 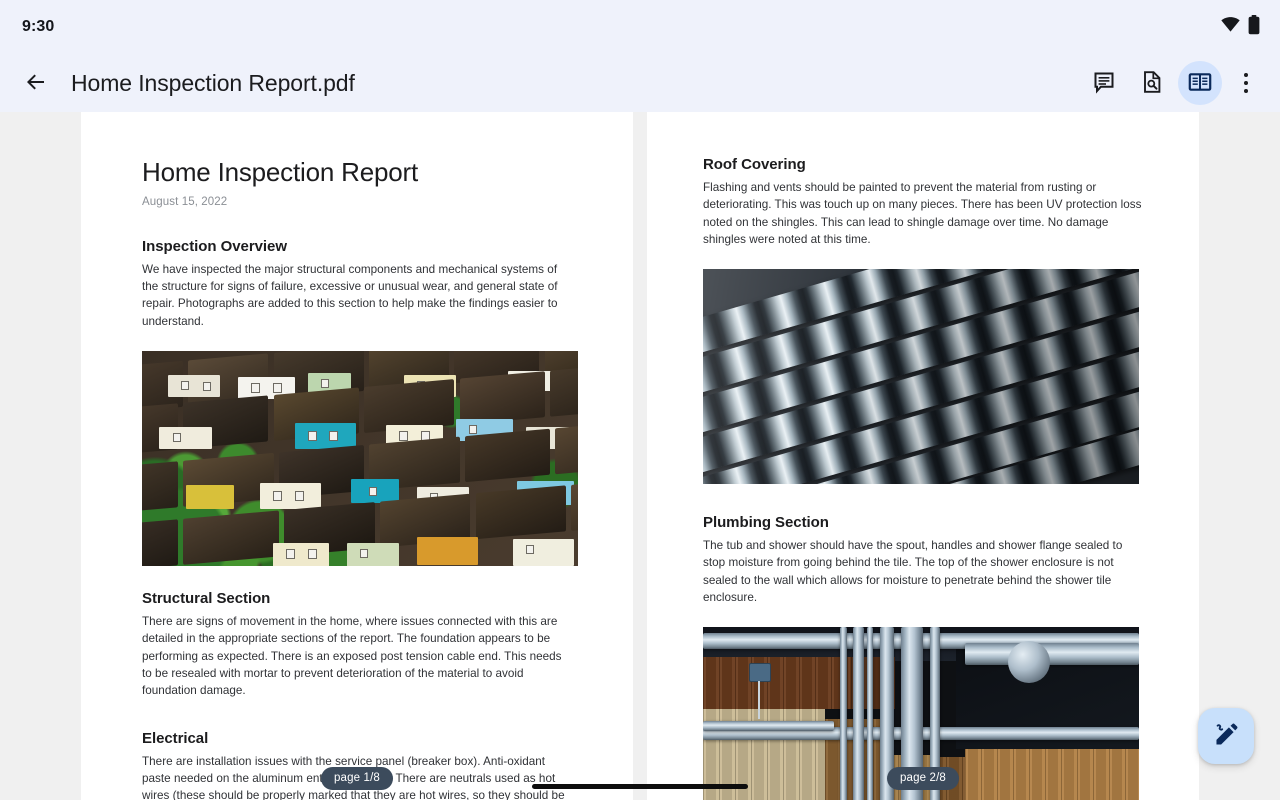 I want to click on app-bar: Home Inspection Report.pdf, so click(x=640, y=83).